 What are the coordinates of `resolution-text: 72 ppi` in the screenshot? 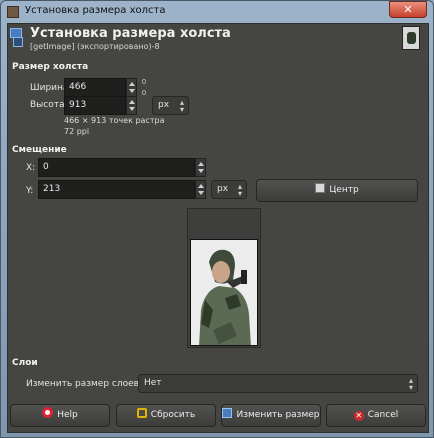 It's located at (77, 131).